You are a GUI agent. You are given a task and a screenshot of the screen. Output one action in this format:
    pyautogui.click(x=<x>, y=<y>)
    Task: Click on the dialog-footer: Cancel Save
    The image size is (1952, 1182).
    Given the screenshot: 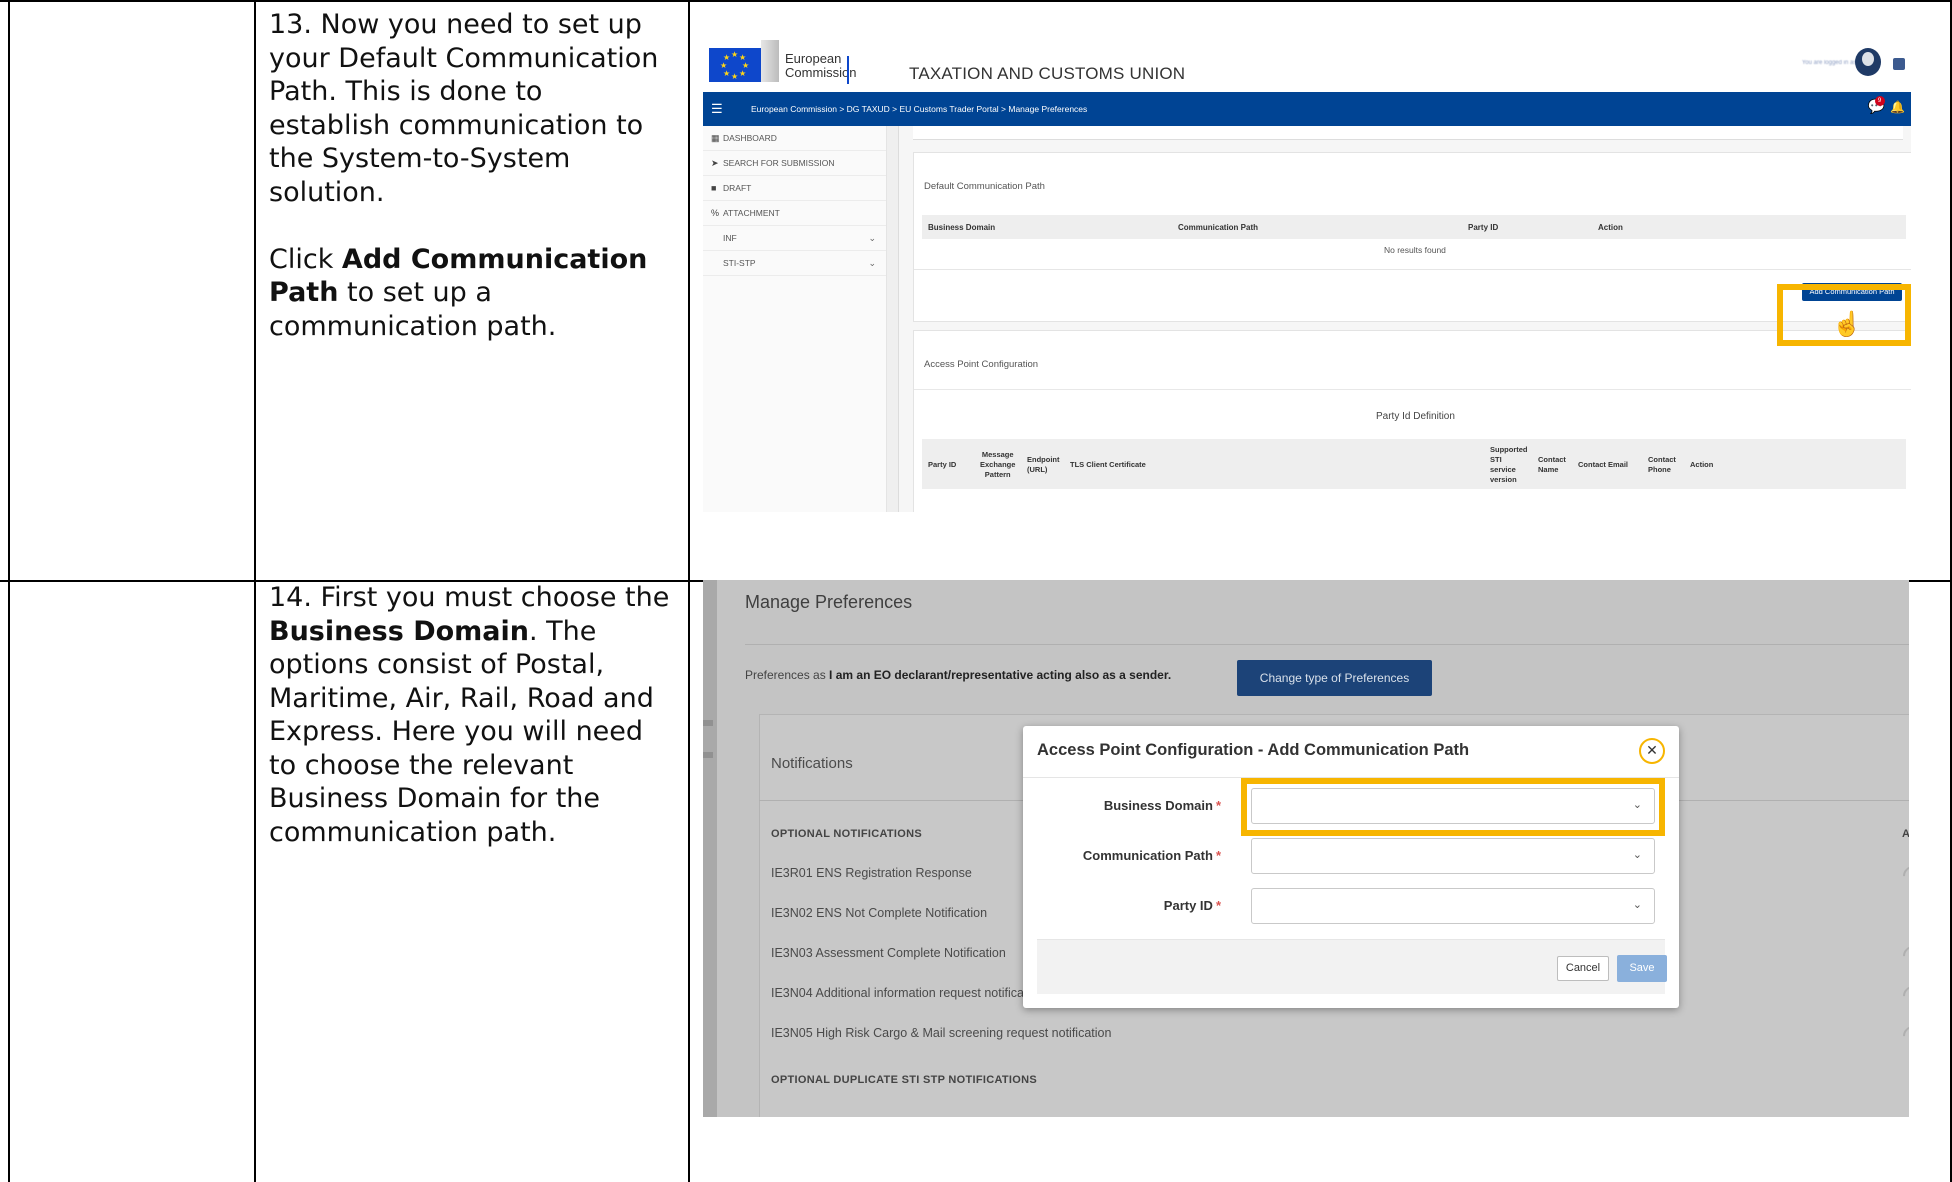 What is the action you would take?
    pyautogui.click(x=1352, y=966)
    